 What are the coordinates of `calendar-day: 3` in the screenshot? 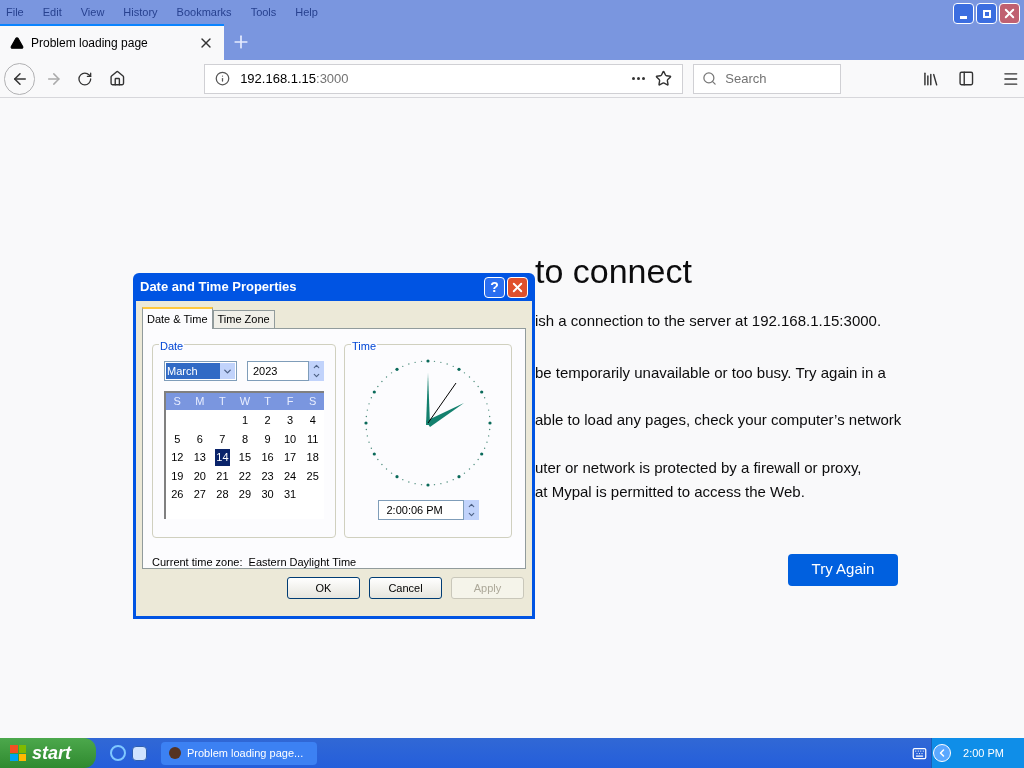 It's located at (290, 420).